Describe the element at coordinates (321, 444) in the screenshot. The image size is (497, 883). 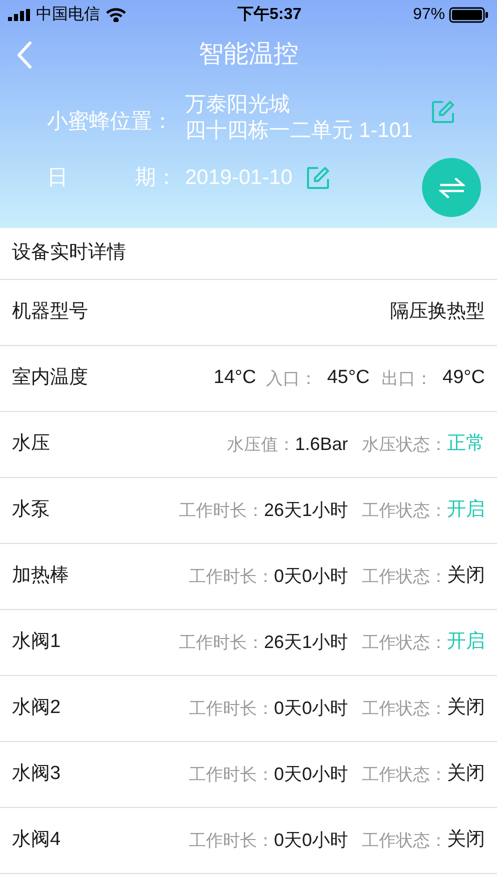
I see `value-text: 1.6Bar` at that location.